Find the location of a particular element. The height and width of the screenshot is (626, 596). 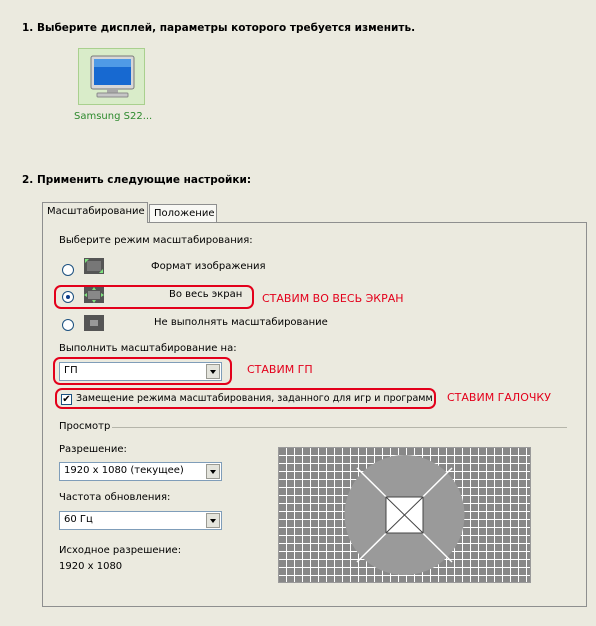

refresh-select: 60 Гц is located at coordinates (140, 520).